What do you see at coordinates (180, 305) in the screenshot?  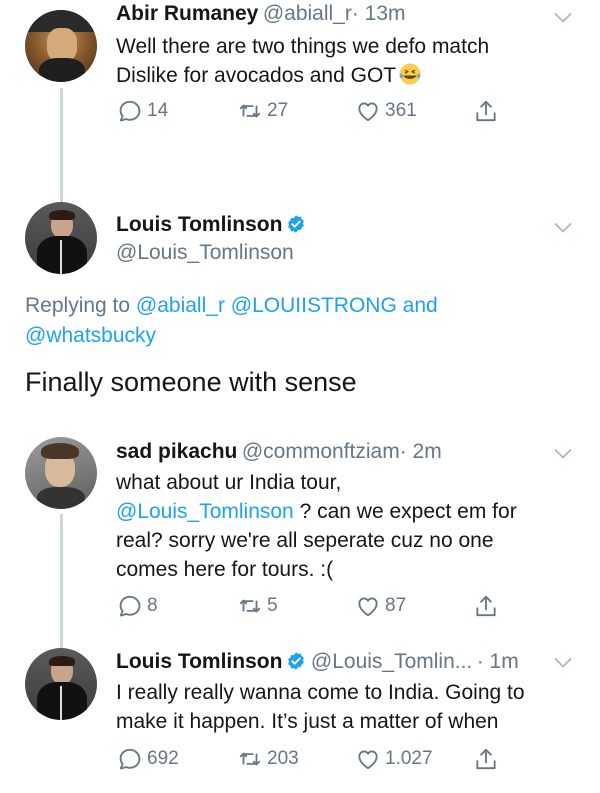 I see `mention-link: @abiall_r` at bounding box center [180, 305].